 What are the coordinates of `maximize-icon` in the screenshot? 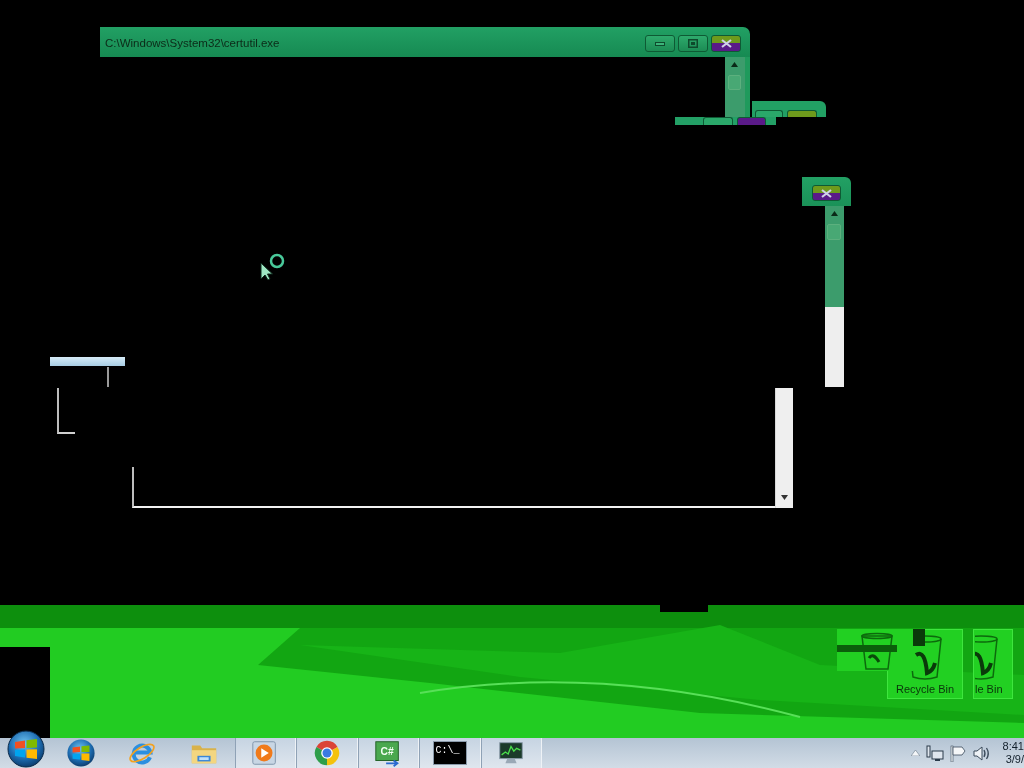 It's located at (693, 43).